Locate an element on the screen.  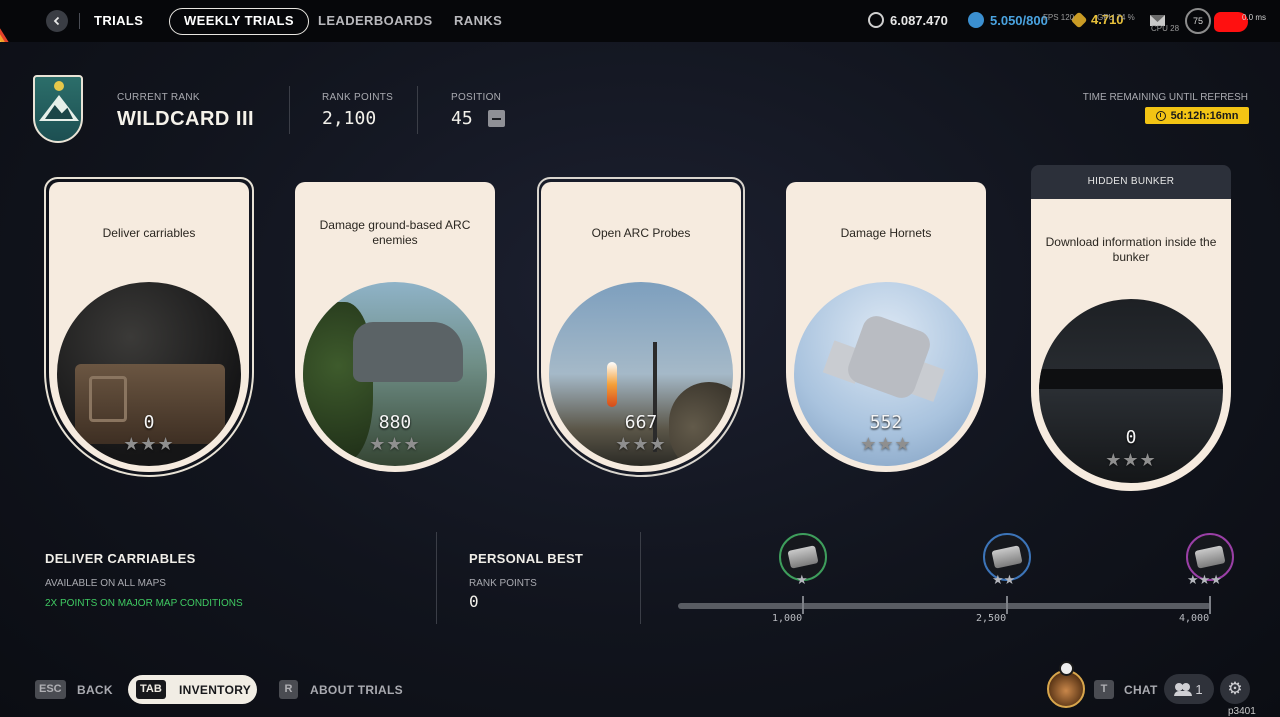
trial-score: 667 is located at coordinates (641, 422).